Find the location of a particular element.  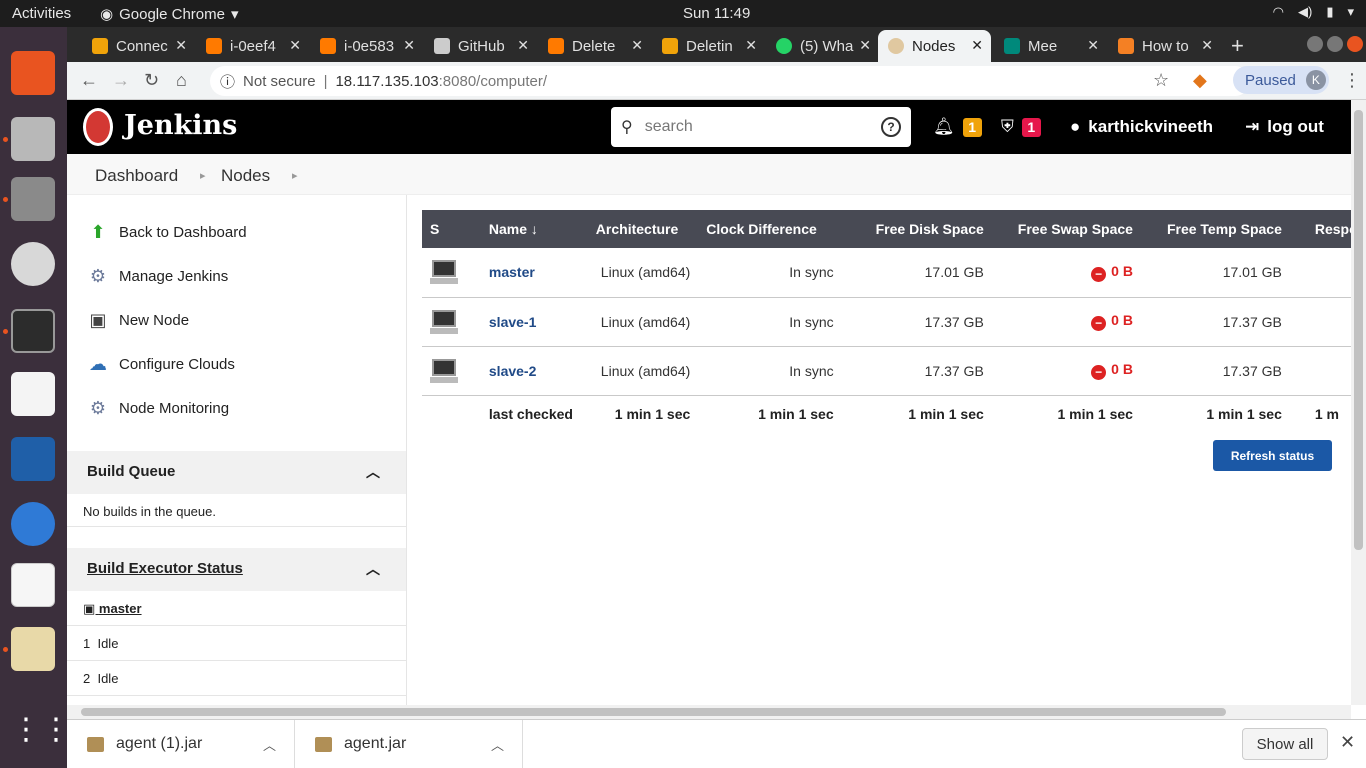

help-icon: ? is located at coordinates (891, 127).